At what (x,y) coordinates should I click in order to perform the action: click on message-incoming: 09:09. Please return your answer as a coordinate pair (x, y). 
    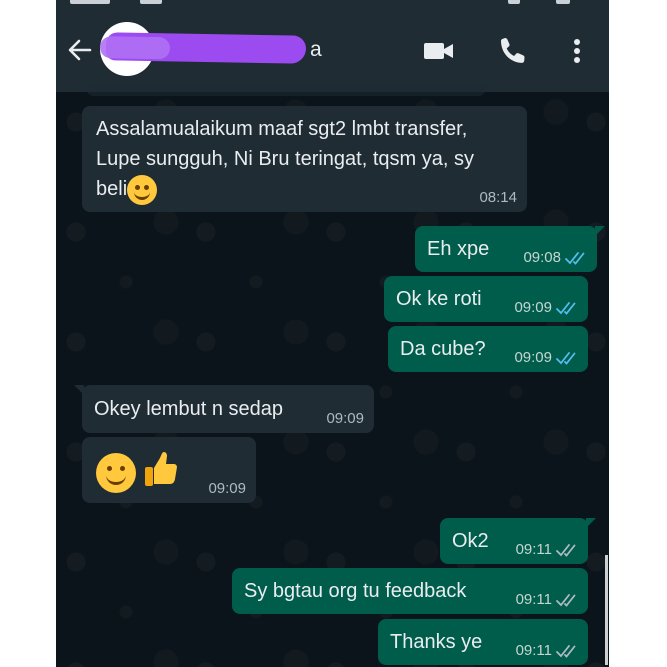
    Looking at the image, I should click on (169, 470).